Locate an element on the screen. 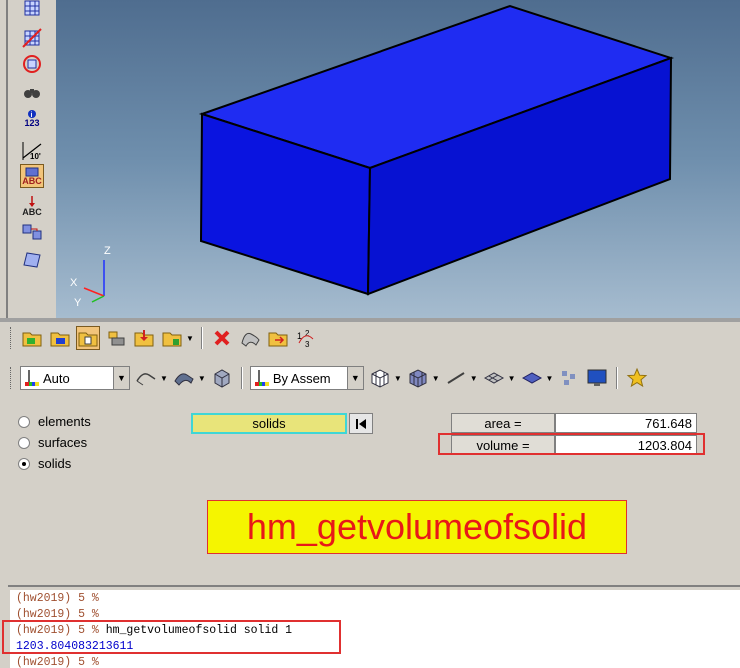  explode-icon is located at coordinates (569, 378).